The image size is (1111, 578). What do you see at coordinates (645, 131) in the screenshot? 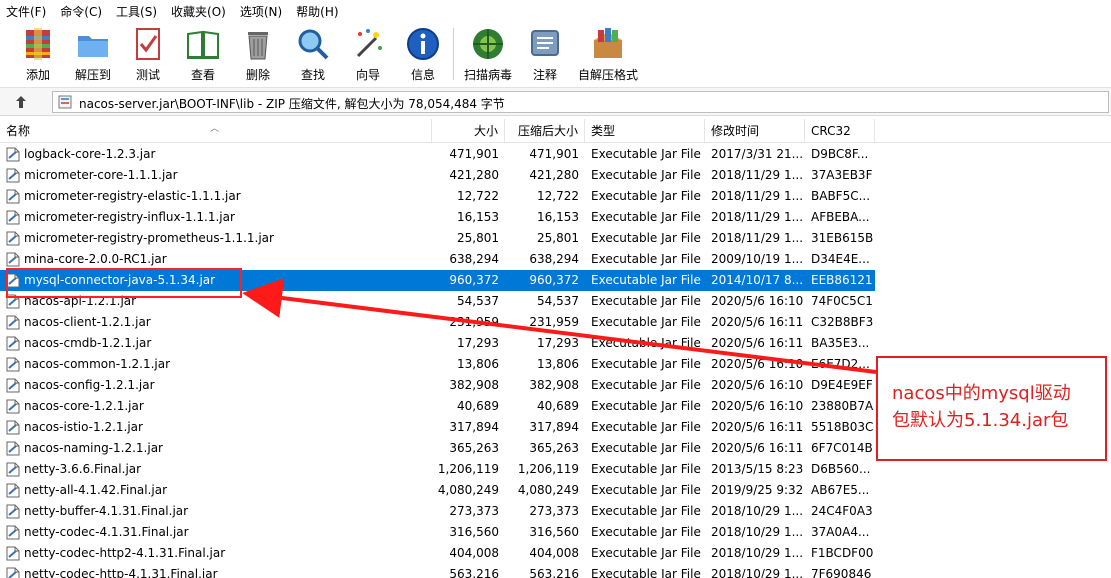
I see `column-type: 类型` at bounding box center [645, 131].